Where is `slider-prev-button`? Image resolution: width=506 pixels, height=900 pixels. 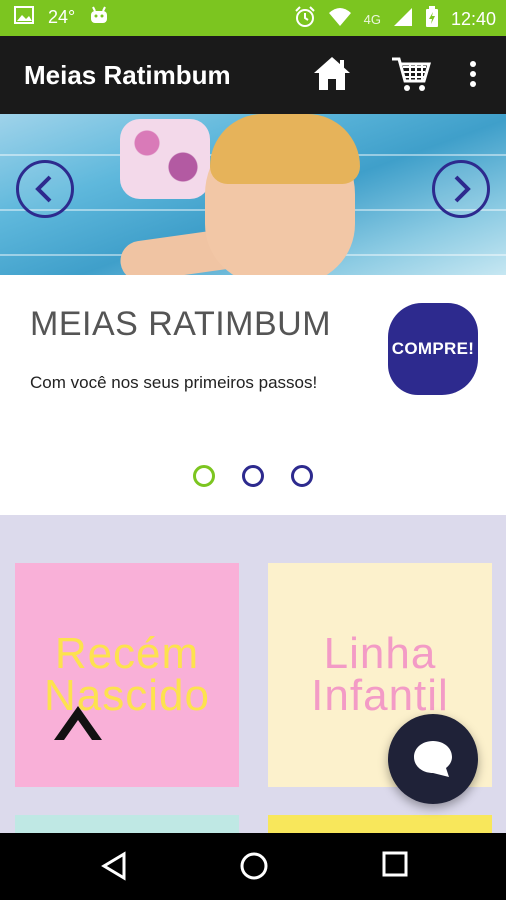
slider-prev-button is located at coordinates (45, 189).